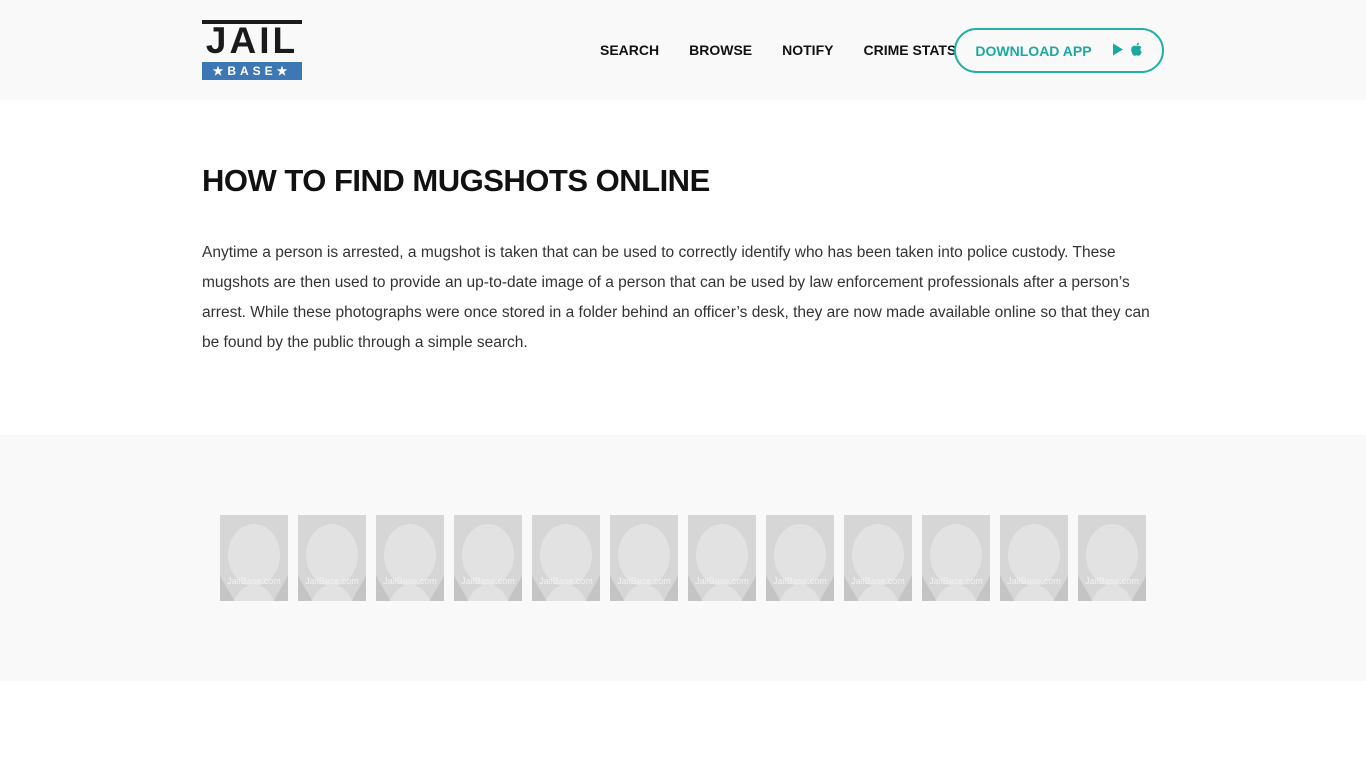 Image resolution: width=1366 pixels, height=768 pixels. Describe the element at coordinates (252, 71) in the screenshot. I see `logo-subtitle: ★BASE★` at that location.